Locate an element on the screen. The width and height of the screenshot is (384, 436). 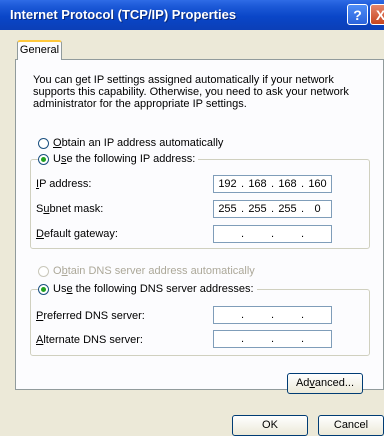
obtain-ip-auto-option: Obtain an IP address automatically is located at coordinates (130, 143).